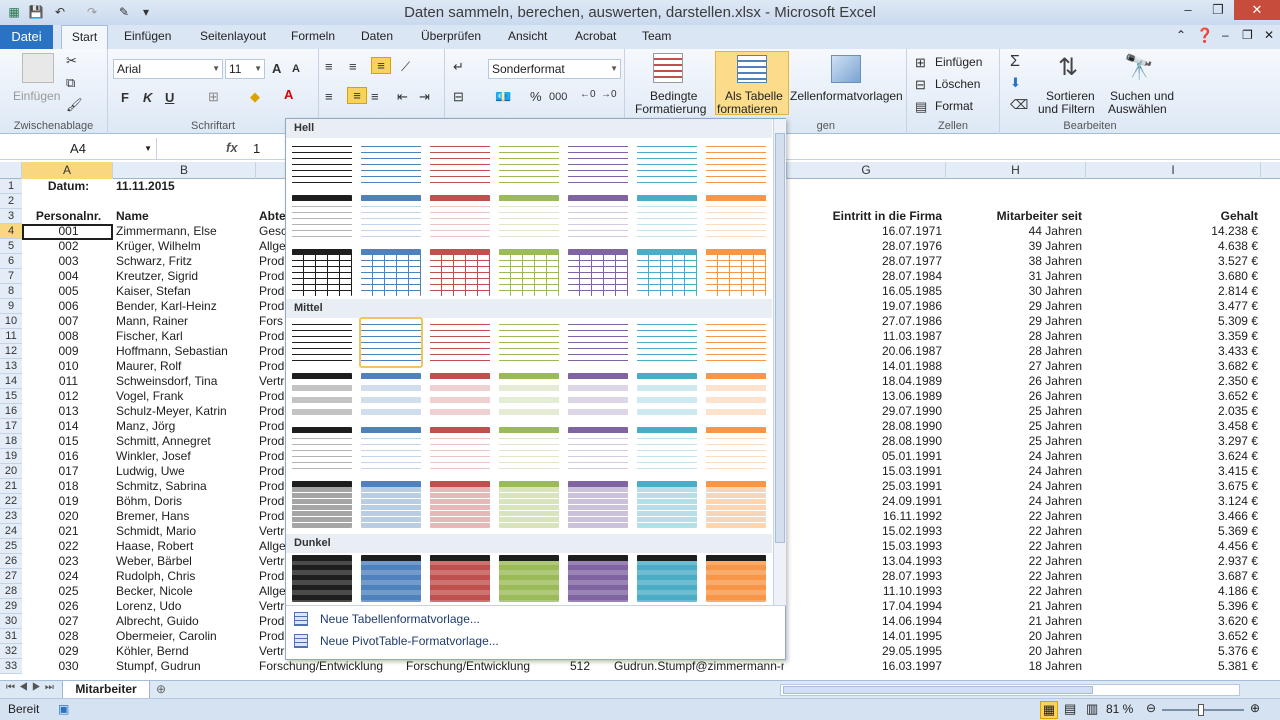  I want to click on align-bottom-icon: ≡, so click(381, 65).